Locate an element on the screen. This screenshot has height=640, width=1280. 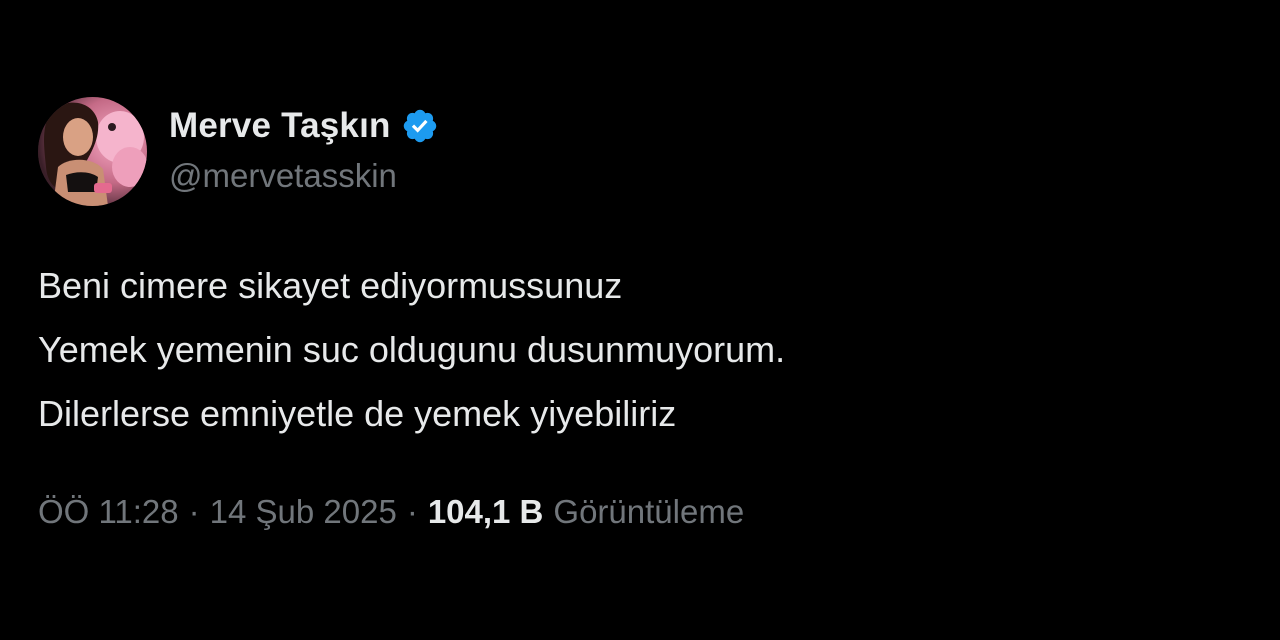
name-row: Merve Taşkın is located at coordinates (304, 126).